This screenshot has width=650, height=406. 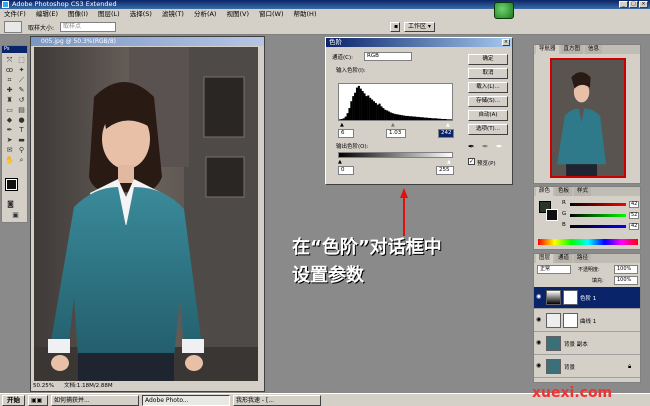 I want to click on tab-channels: 通道, so click(x=564, y=258).